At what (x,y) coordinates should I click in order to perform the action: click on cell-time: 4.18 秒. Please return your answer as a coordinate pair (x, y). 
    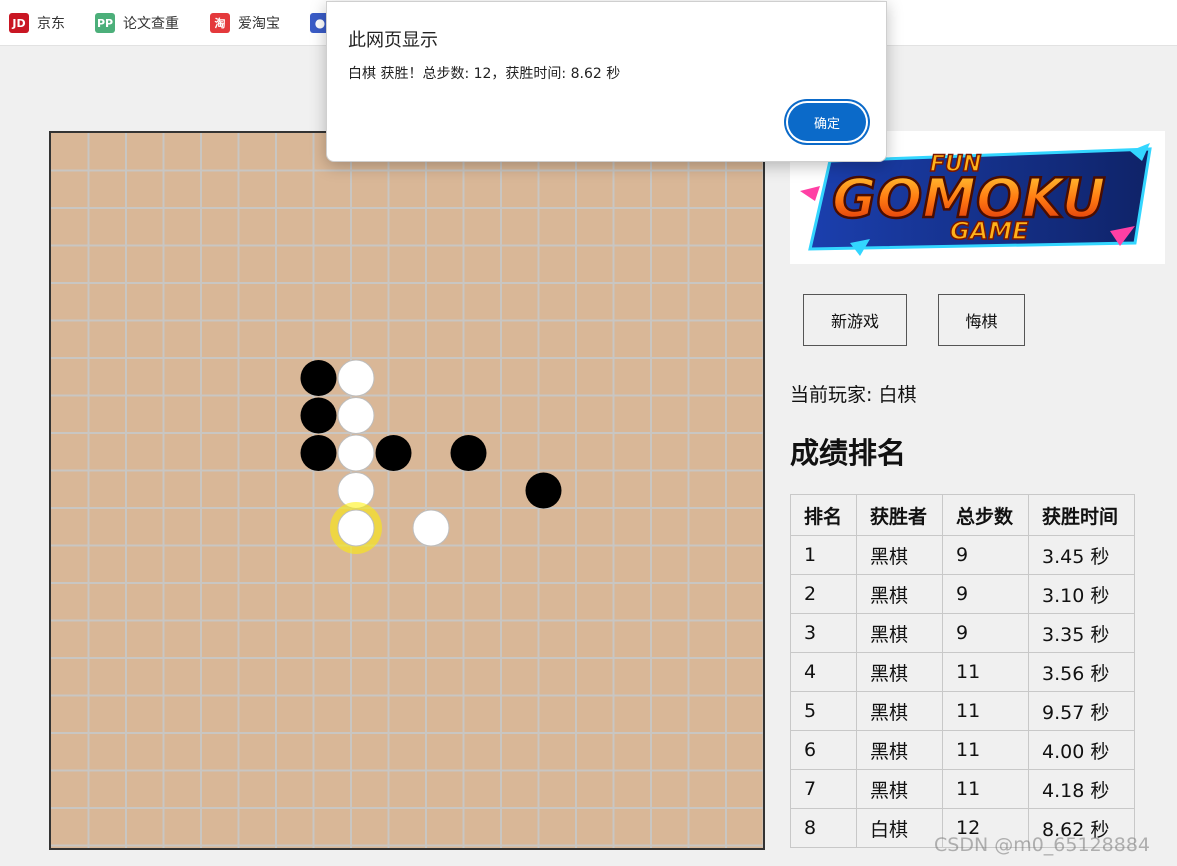
    Looking at the image, I should click on (1081, 789).